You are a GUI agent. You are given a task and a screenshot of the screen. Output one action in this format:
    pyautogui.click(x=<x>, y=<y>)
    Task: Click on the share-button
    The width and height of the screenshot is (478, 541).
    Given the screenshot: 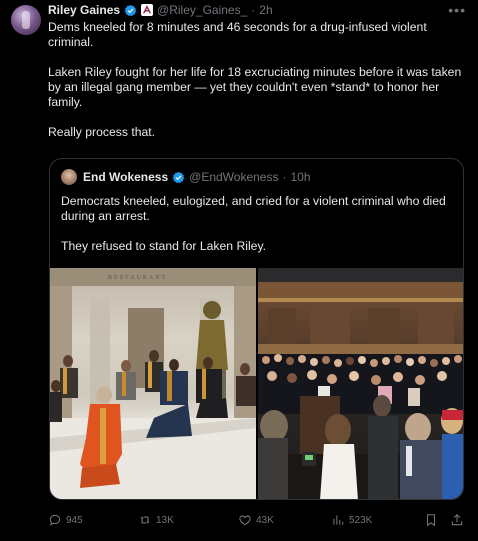 What is the action you would take?
    pyautogui.click(x=457, y=520)
    